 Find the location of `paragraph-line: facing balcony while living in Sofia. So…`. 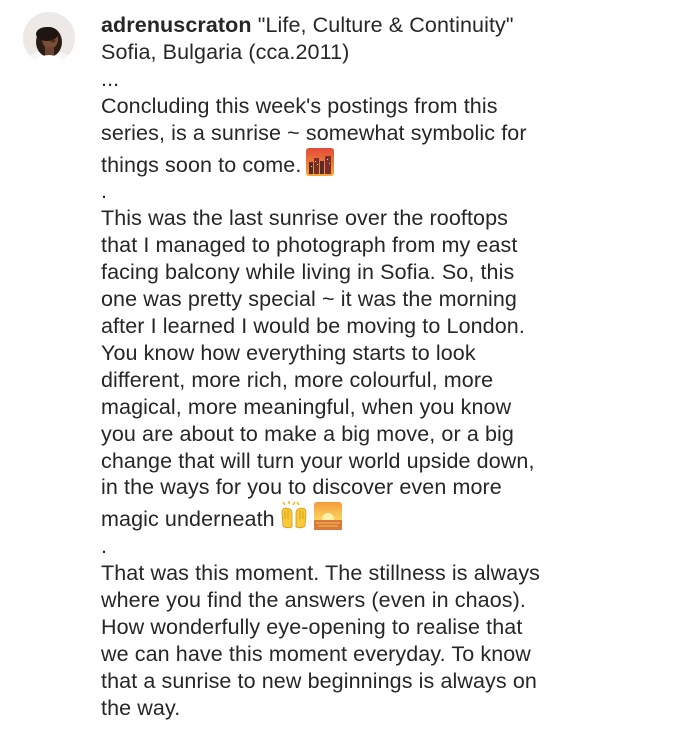

paragraph-line: facing balcony while living in Sofia. So… is located at coordinates (308, 272).